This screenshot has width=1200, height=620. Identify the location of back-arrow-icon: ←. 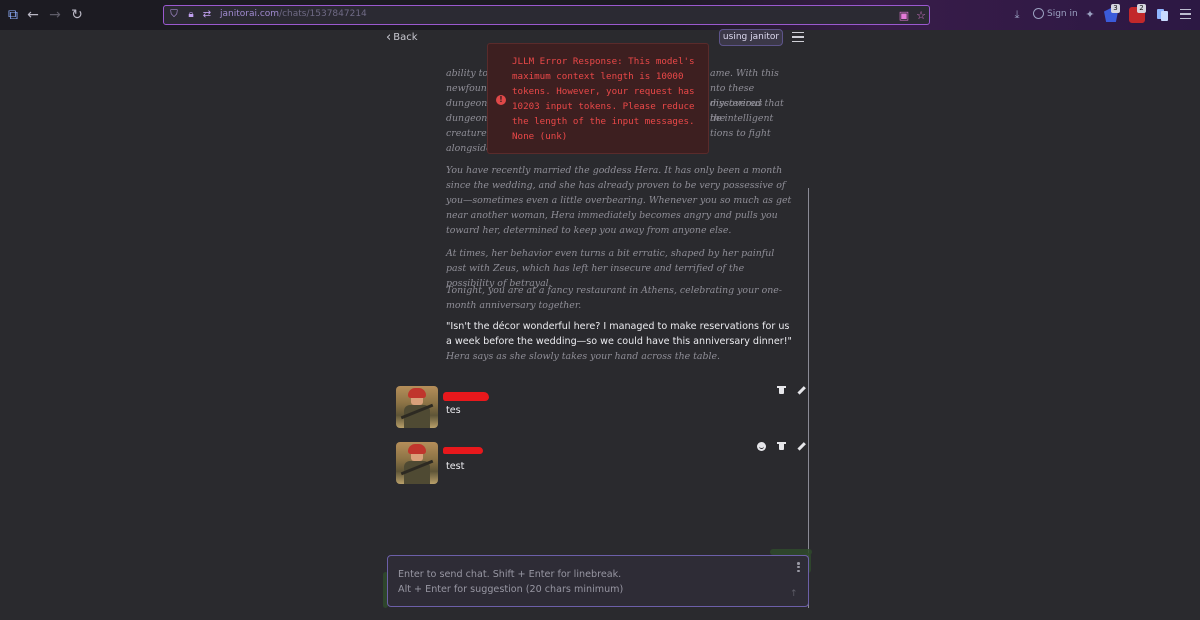
(33, 15).